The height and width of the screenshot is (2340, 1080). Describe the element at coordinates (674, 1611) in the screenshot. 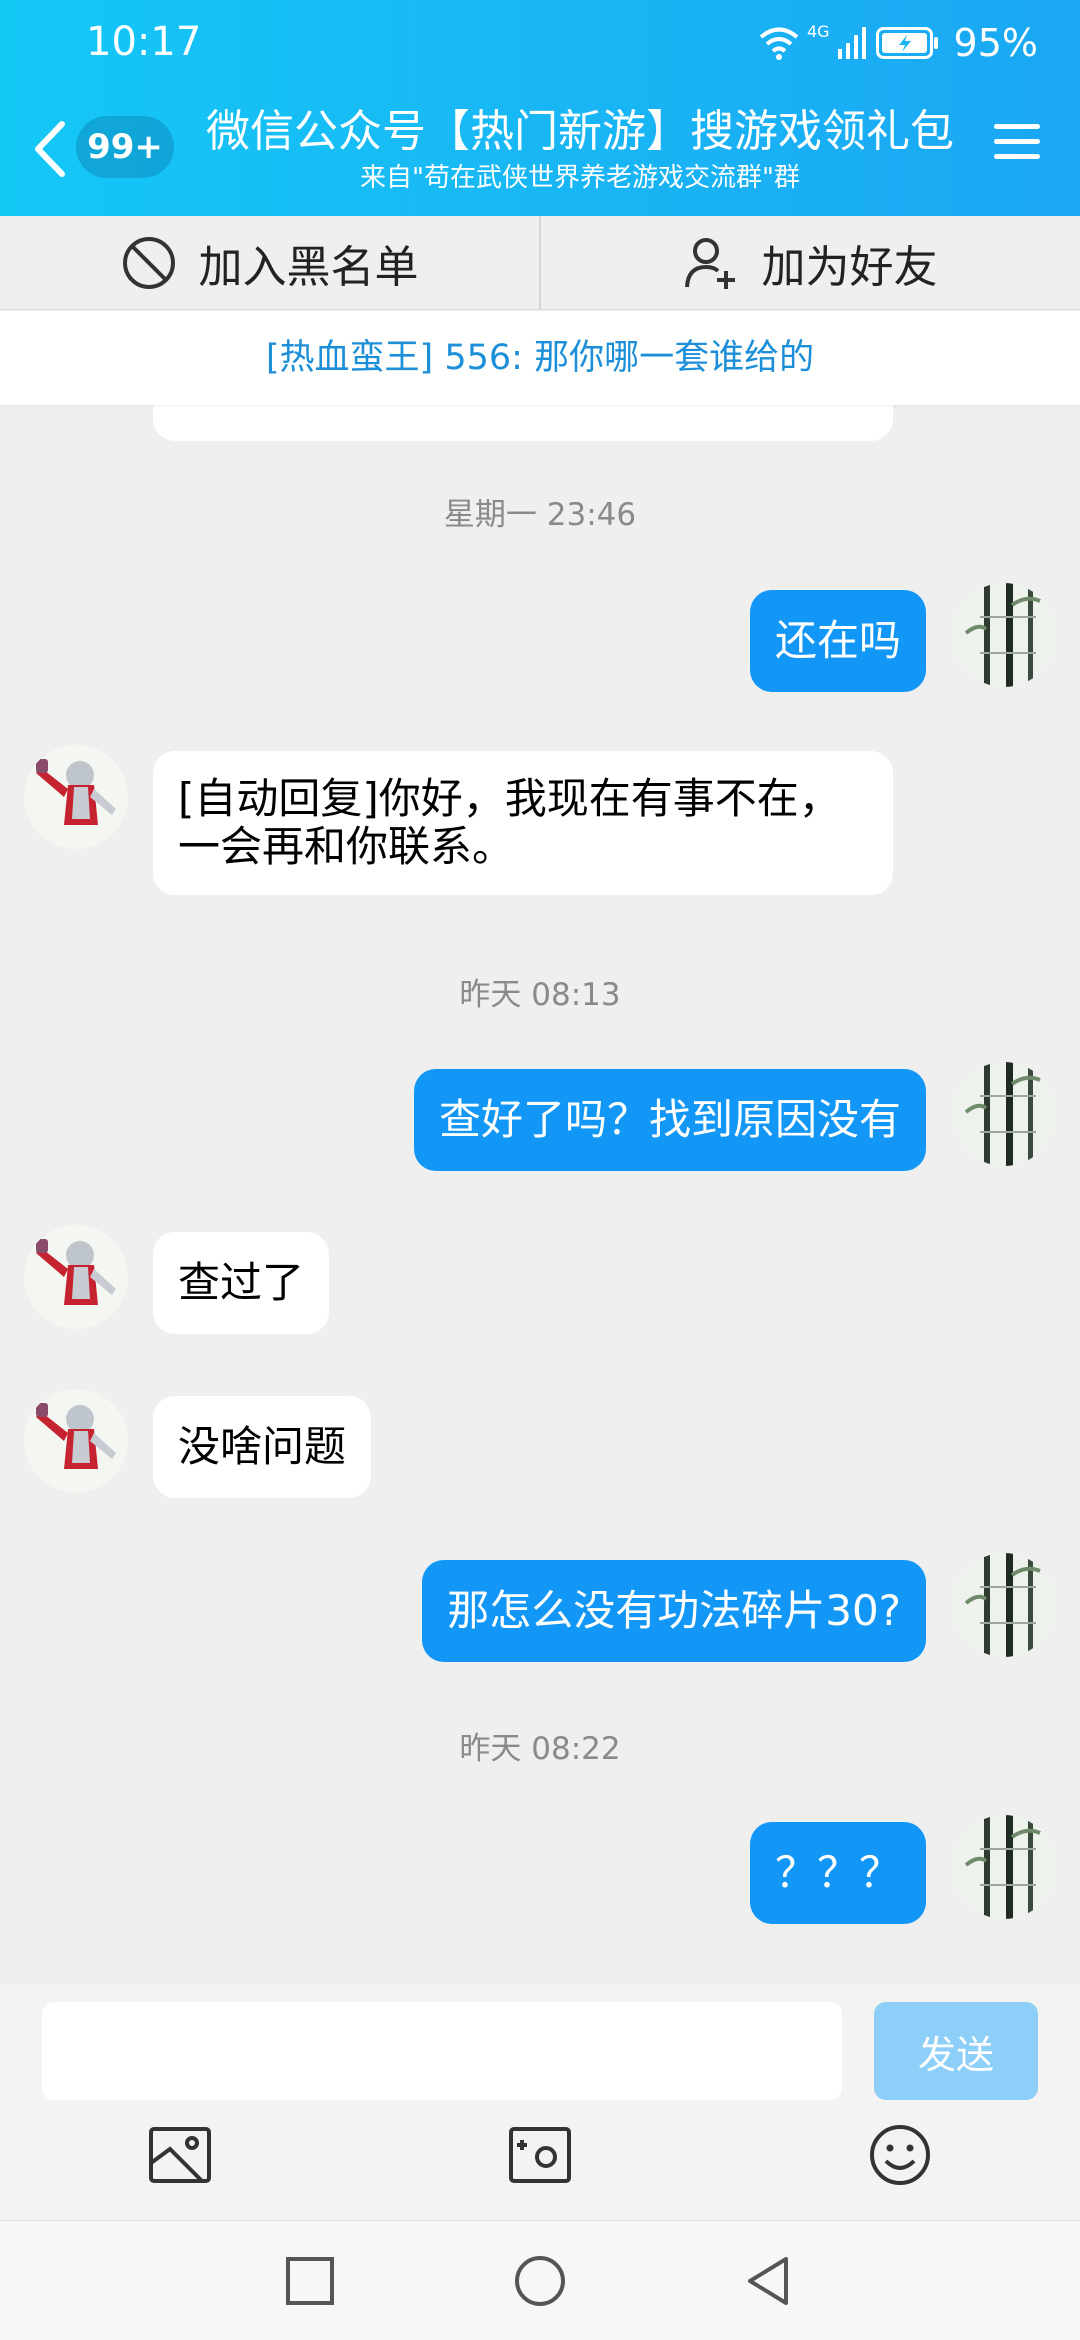

I see `outgoing-message: 那怎么没有功法碎片30?` at that location.